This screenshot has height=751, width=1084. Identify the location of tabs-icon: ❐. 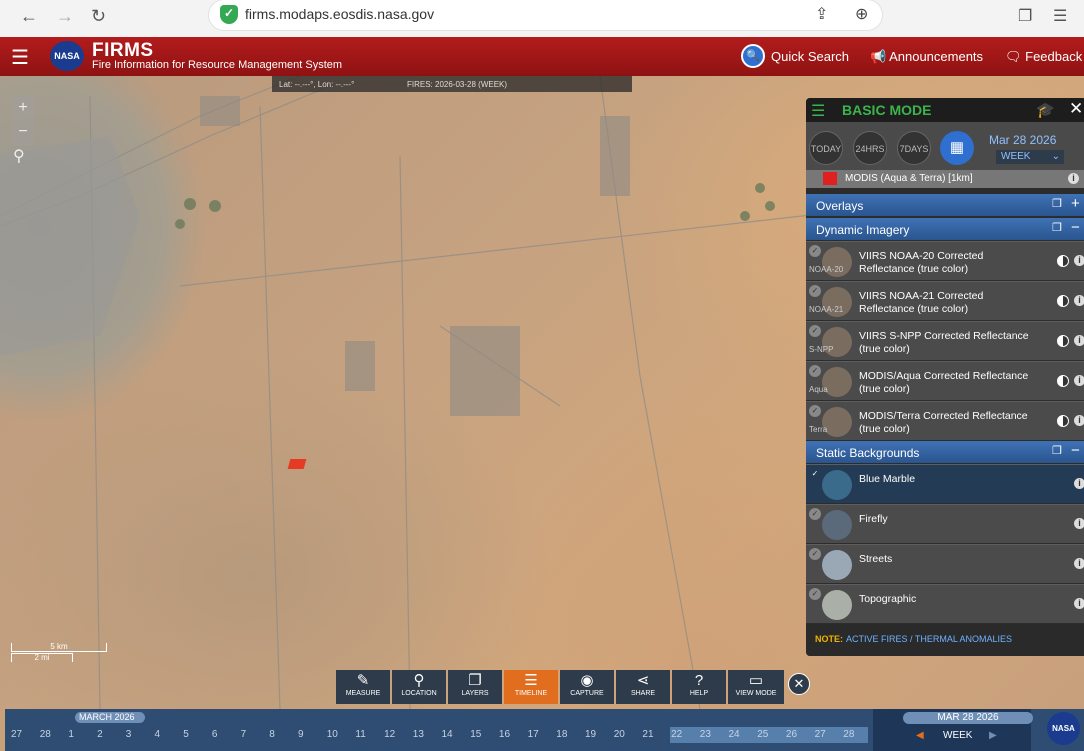
(1025, 16).